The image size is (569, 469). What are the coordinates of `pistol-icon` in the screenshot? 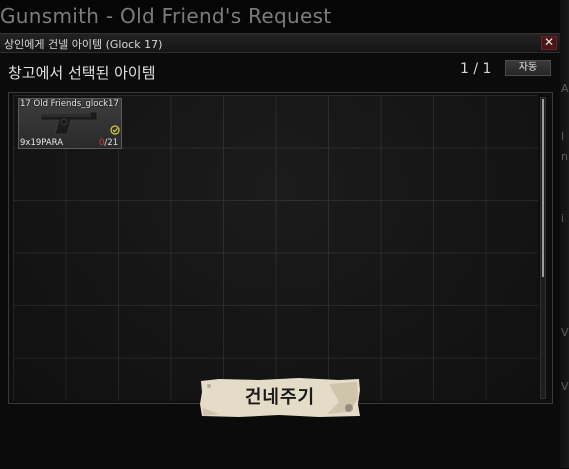 It's located at (69, 123).